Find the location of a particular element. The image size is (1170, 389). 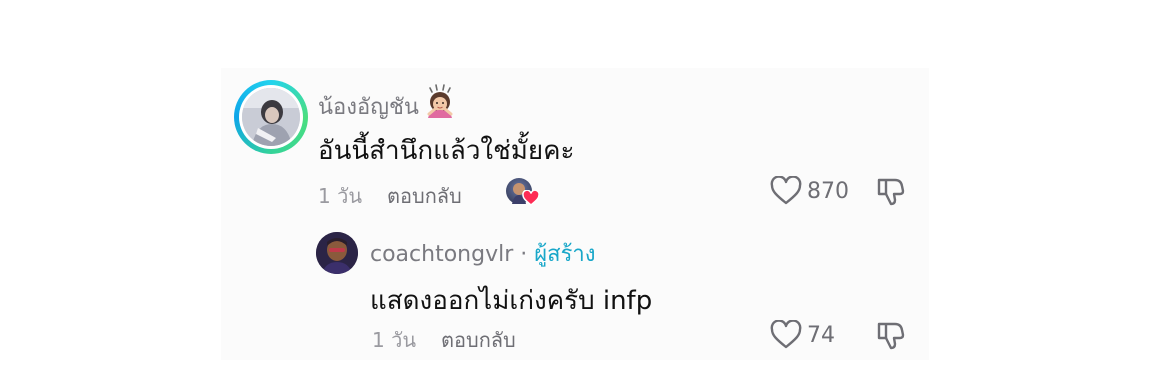

commenter-avatar-story-ring is located at coordinates (271, 117).